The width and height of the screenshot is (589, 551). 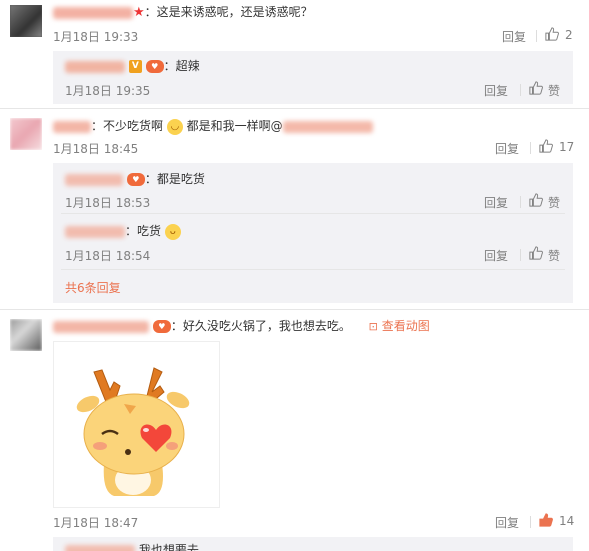 What do you see at coordinates (93, 287) in the screenshot?
I see `more-replies-link: 共6条回复` at bounding box center [93, 287].